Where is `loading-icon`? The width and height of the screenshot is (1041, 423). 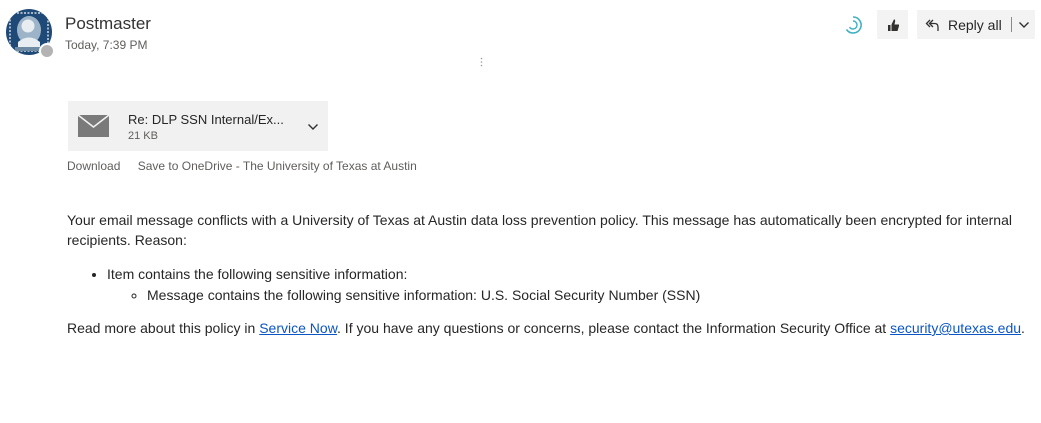
loading-icon is located at coordinates (853, 25).